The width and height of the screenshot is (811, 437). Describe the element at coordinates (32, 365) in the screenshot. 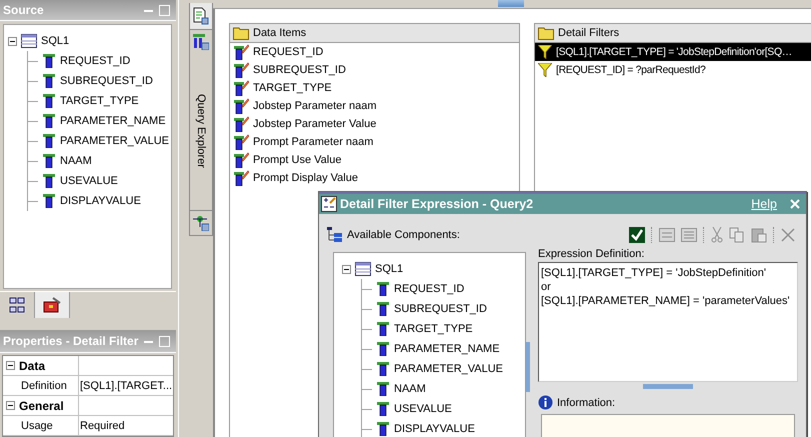

I see `group-label: Data` at that location.